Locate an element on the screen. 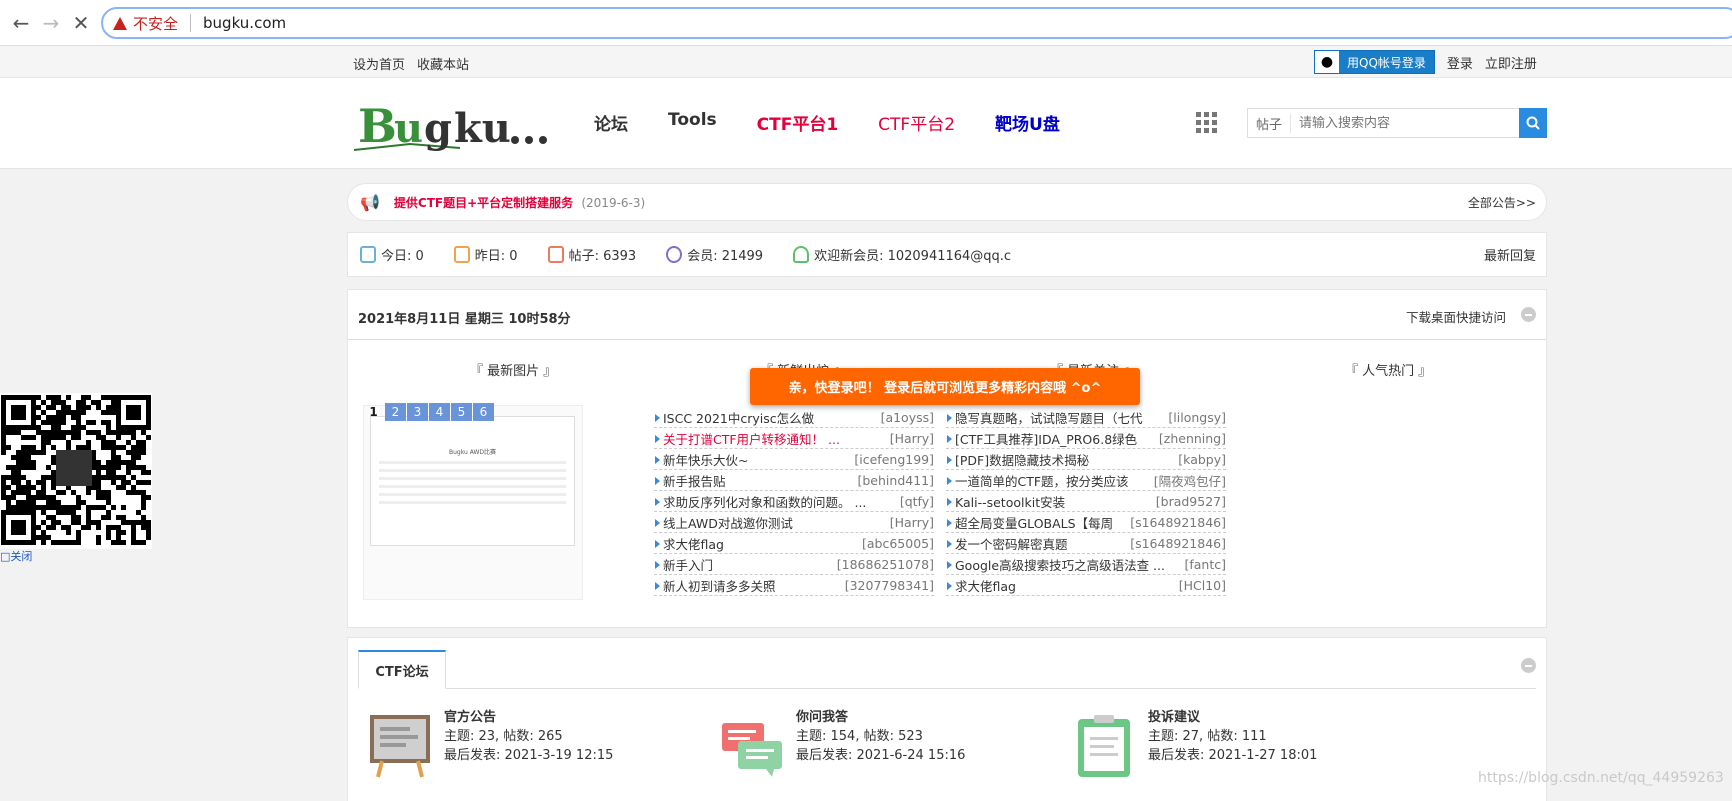 The width and height of the screenshot is (1732, 801). post-author-link: [3207798341] is located at coordinates (889, 585).